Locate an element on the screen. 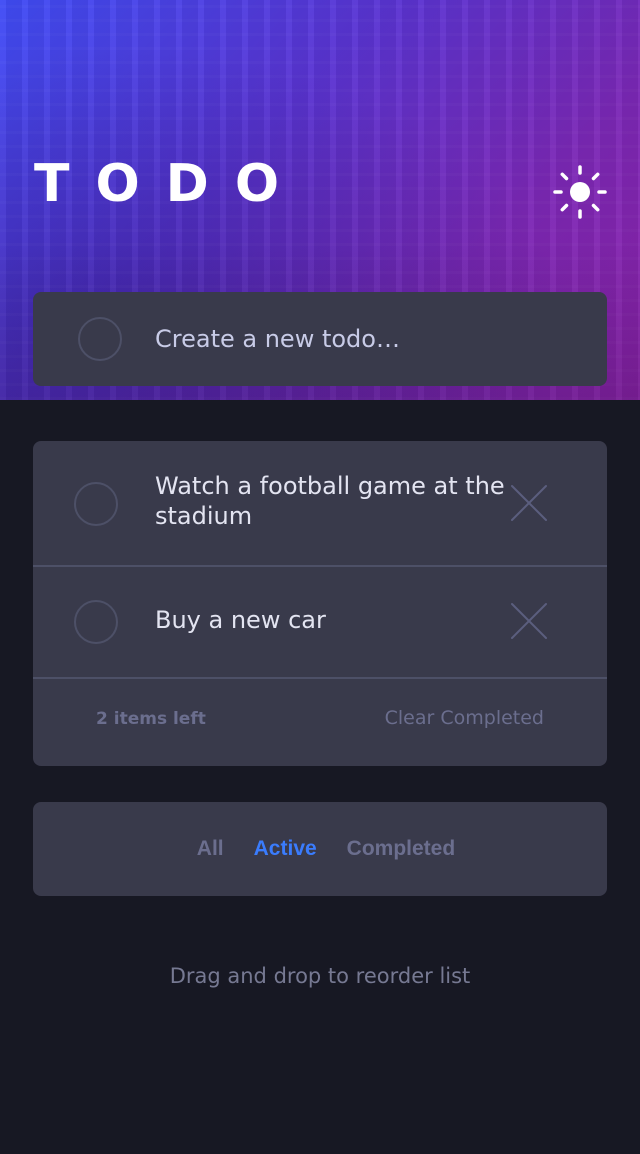  todo-text: Buy a new car is located at coordinates (240, 620).